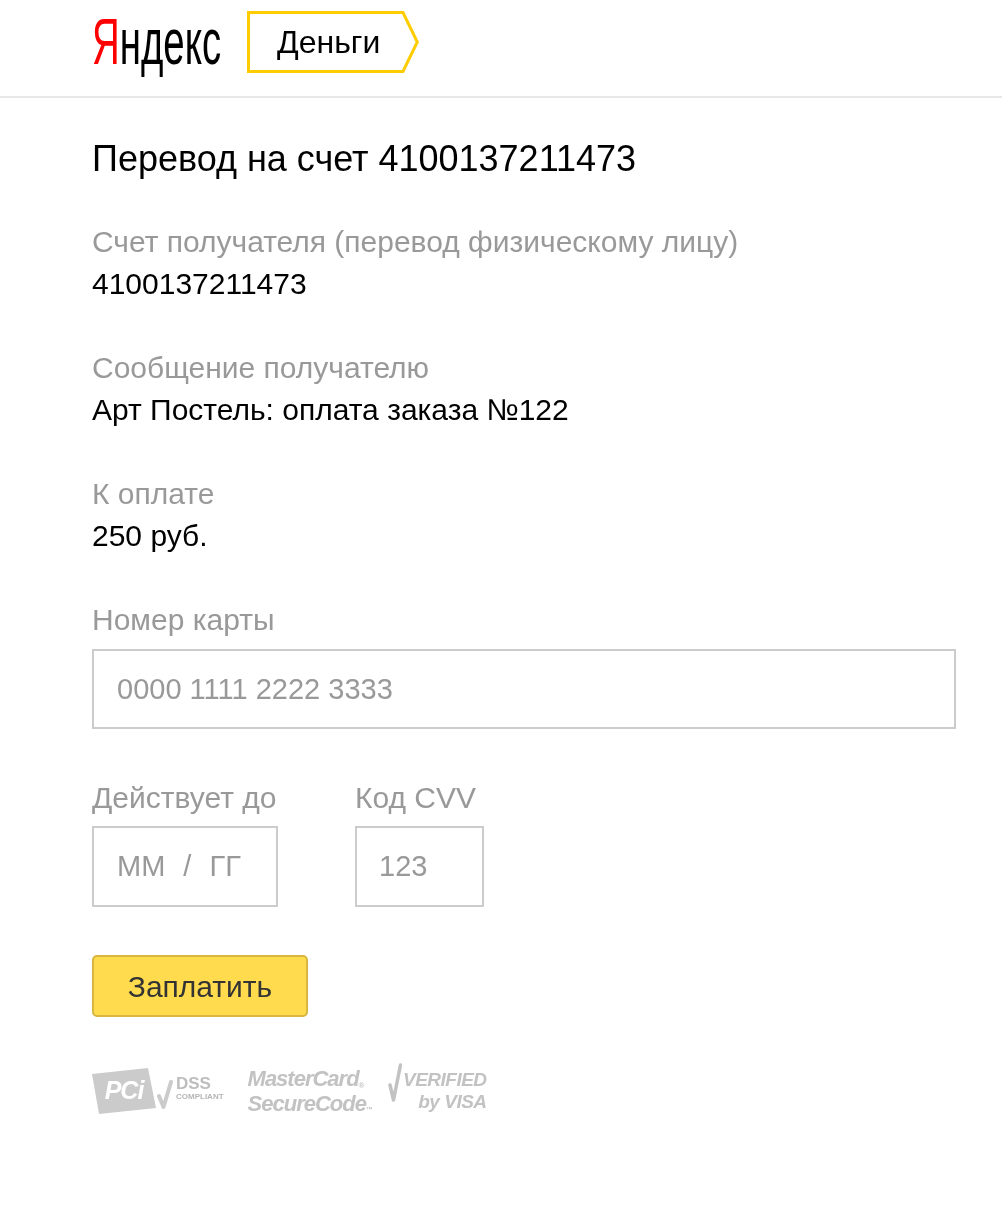 The width and height of the screenshot is (1002, 1213). I want to click on mastercard-wordmark: MasterCard$_{®}$, so click(305, 1078).